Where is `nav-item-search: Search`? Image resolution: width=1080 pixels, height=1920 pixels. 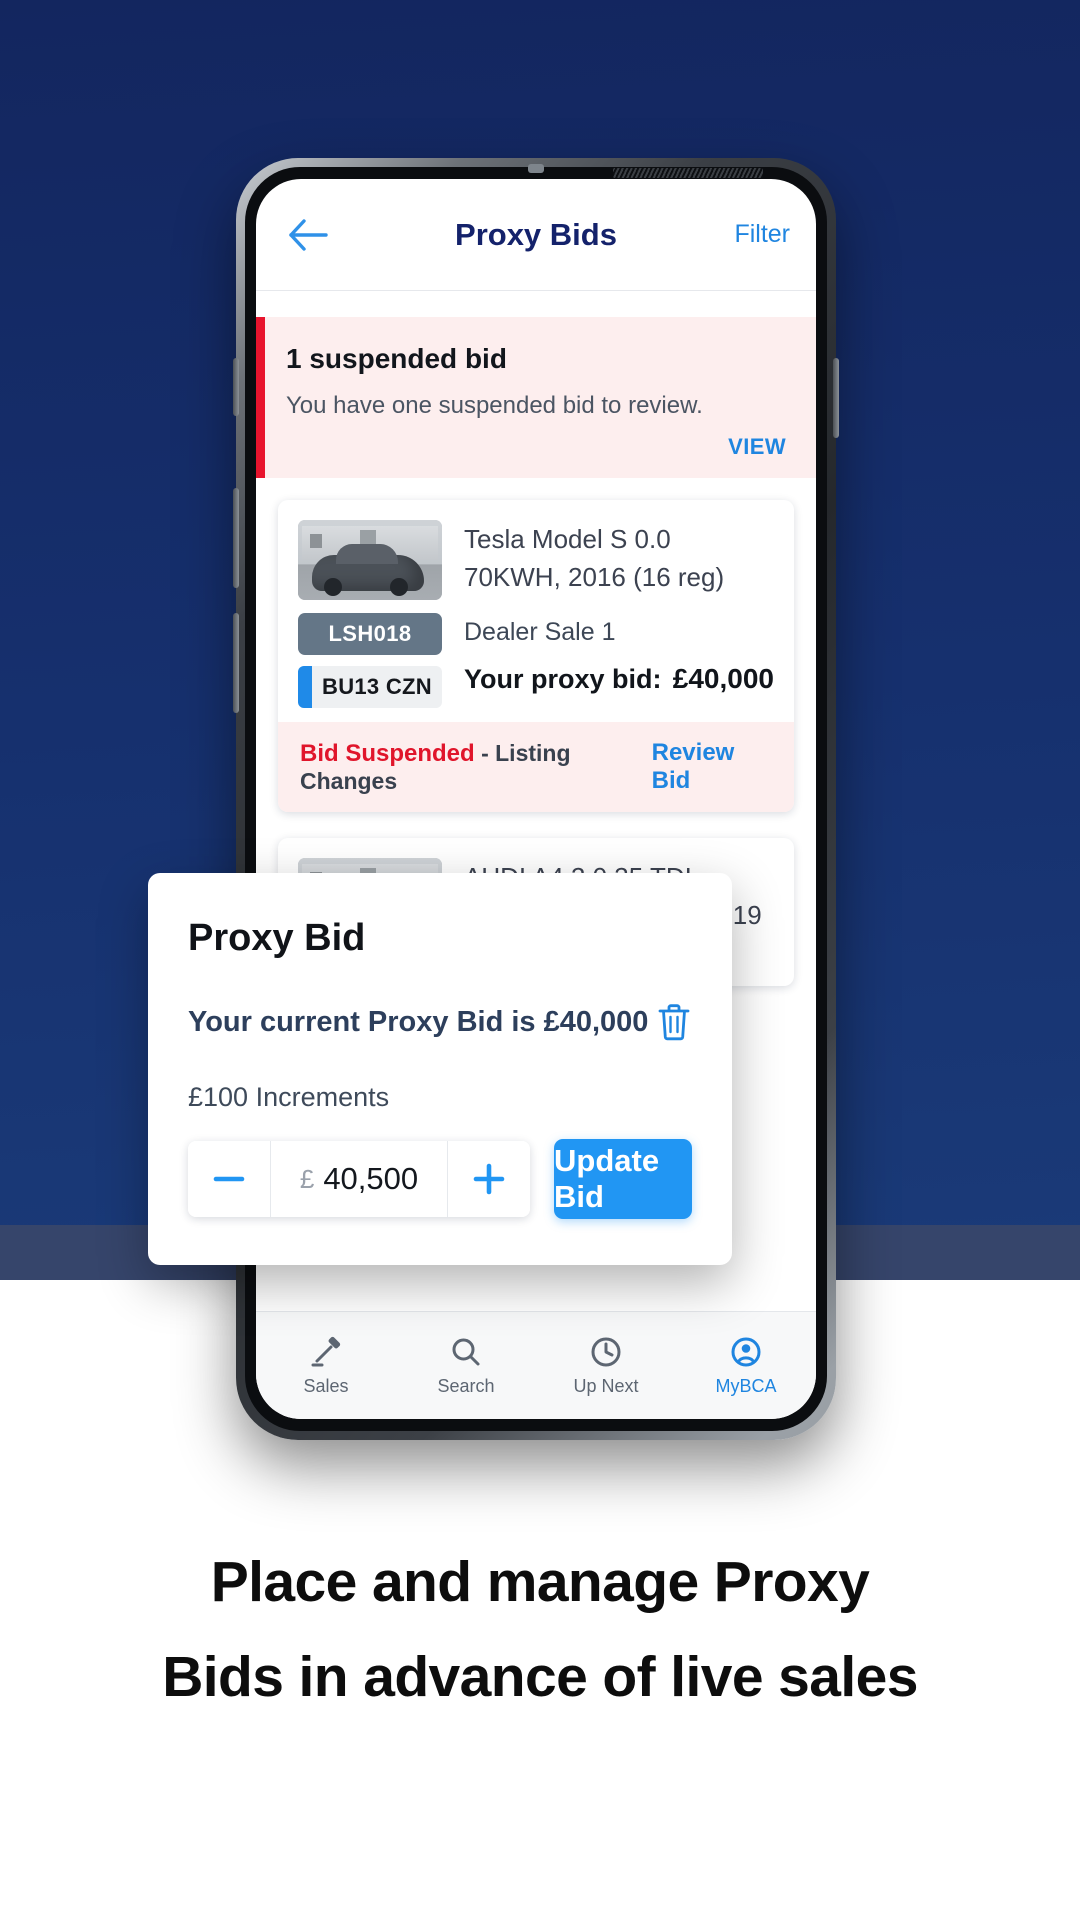 nav-item-search: Search is located at coordinates (466, 1366).